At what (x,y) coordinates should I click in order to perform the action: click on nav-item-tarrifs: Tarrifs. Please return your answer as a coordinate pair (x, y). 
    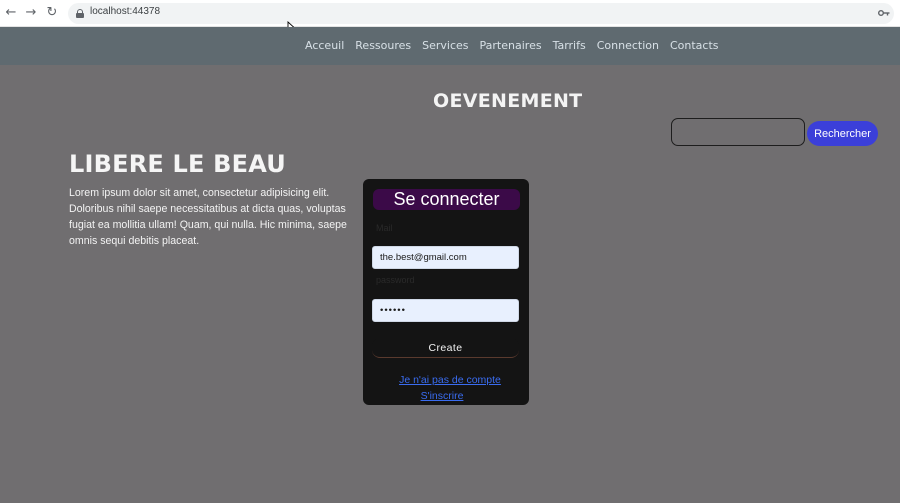
    Looking at the image, I should click on (569, 45).